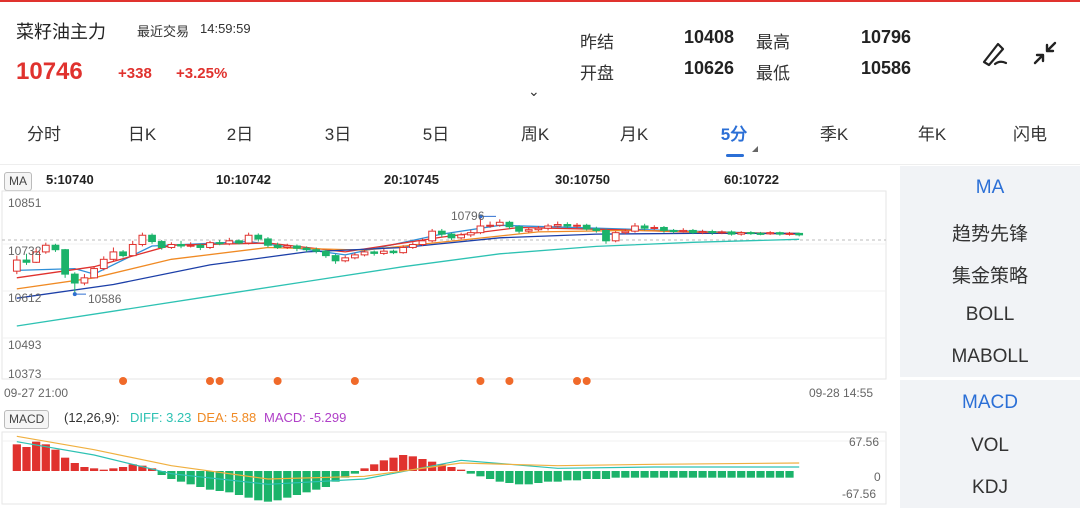 This screenshot has width=1080, height=508. What do you see at coordinates (161, 417) in the screenshot?
I see `macd-diff: DIFF: 3.23` at bounding box center [161, 417].